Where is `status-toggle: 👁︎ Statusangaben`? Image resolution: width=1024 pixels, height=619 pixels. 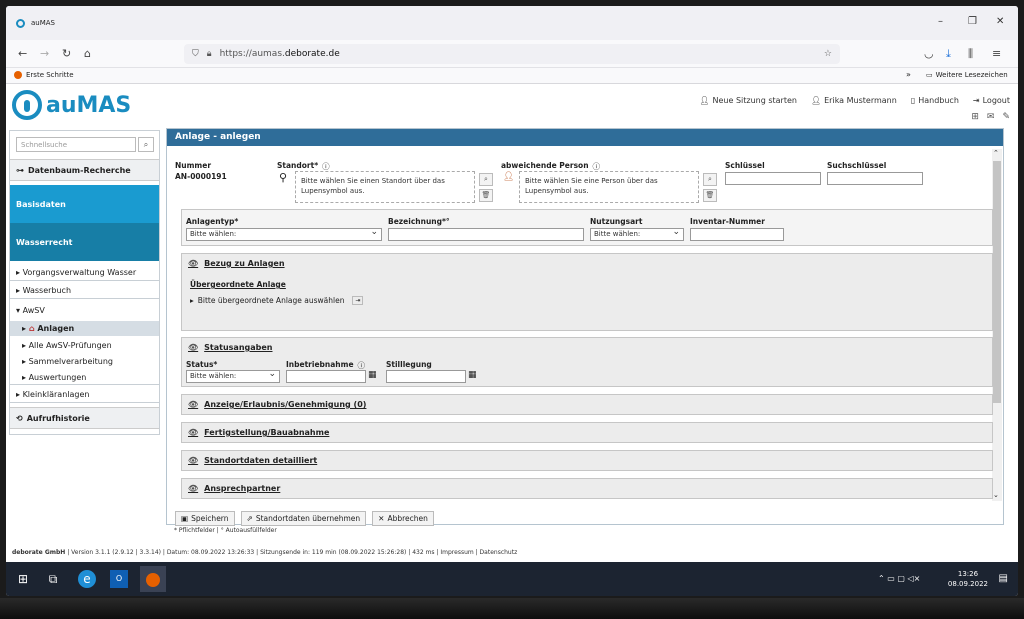
status-toggle: 👁︎ Statusangaben is located at coordinates (230, 347).